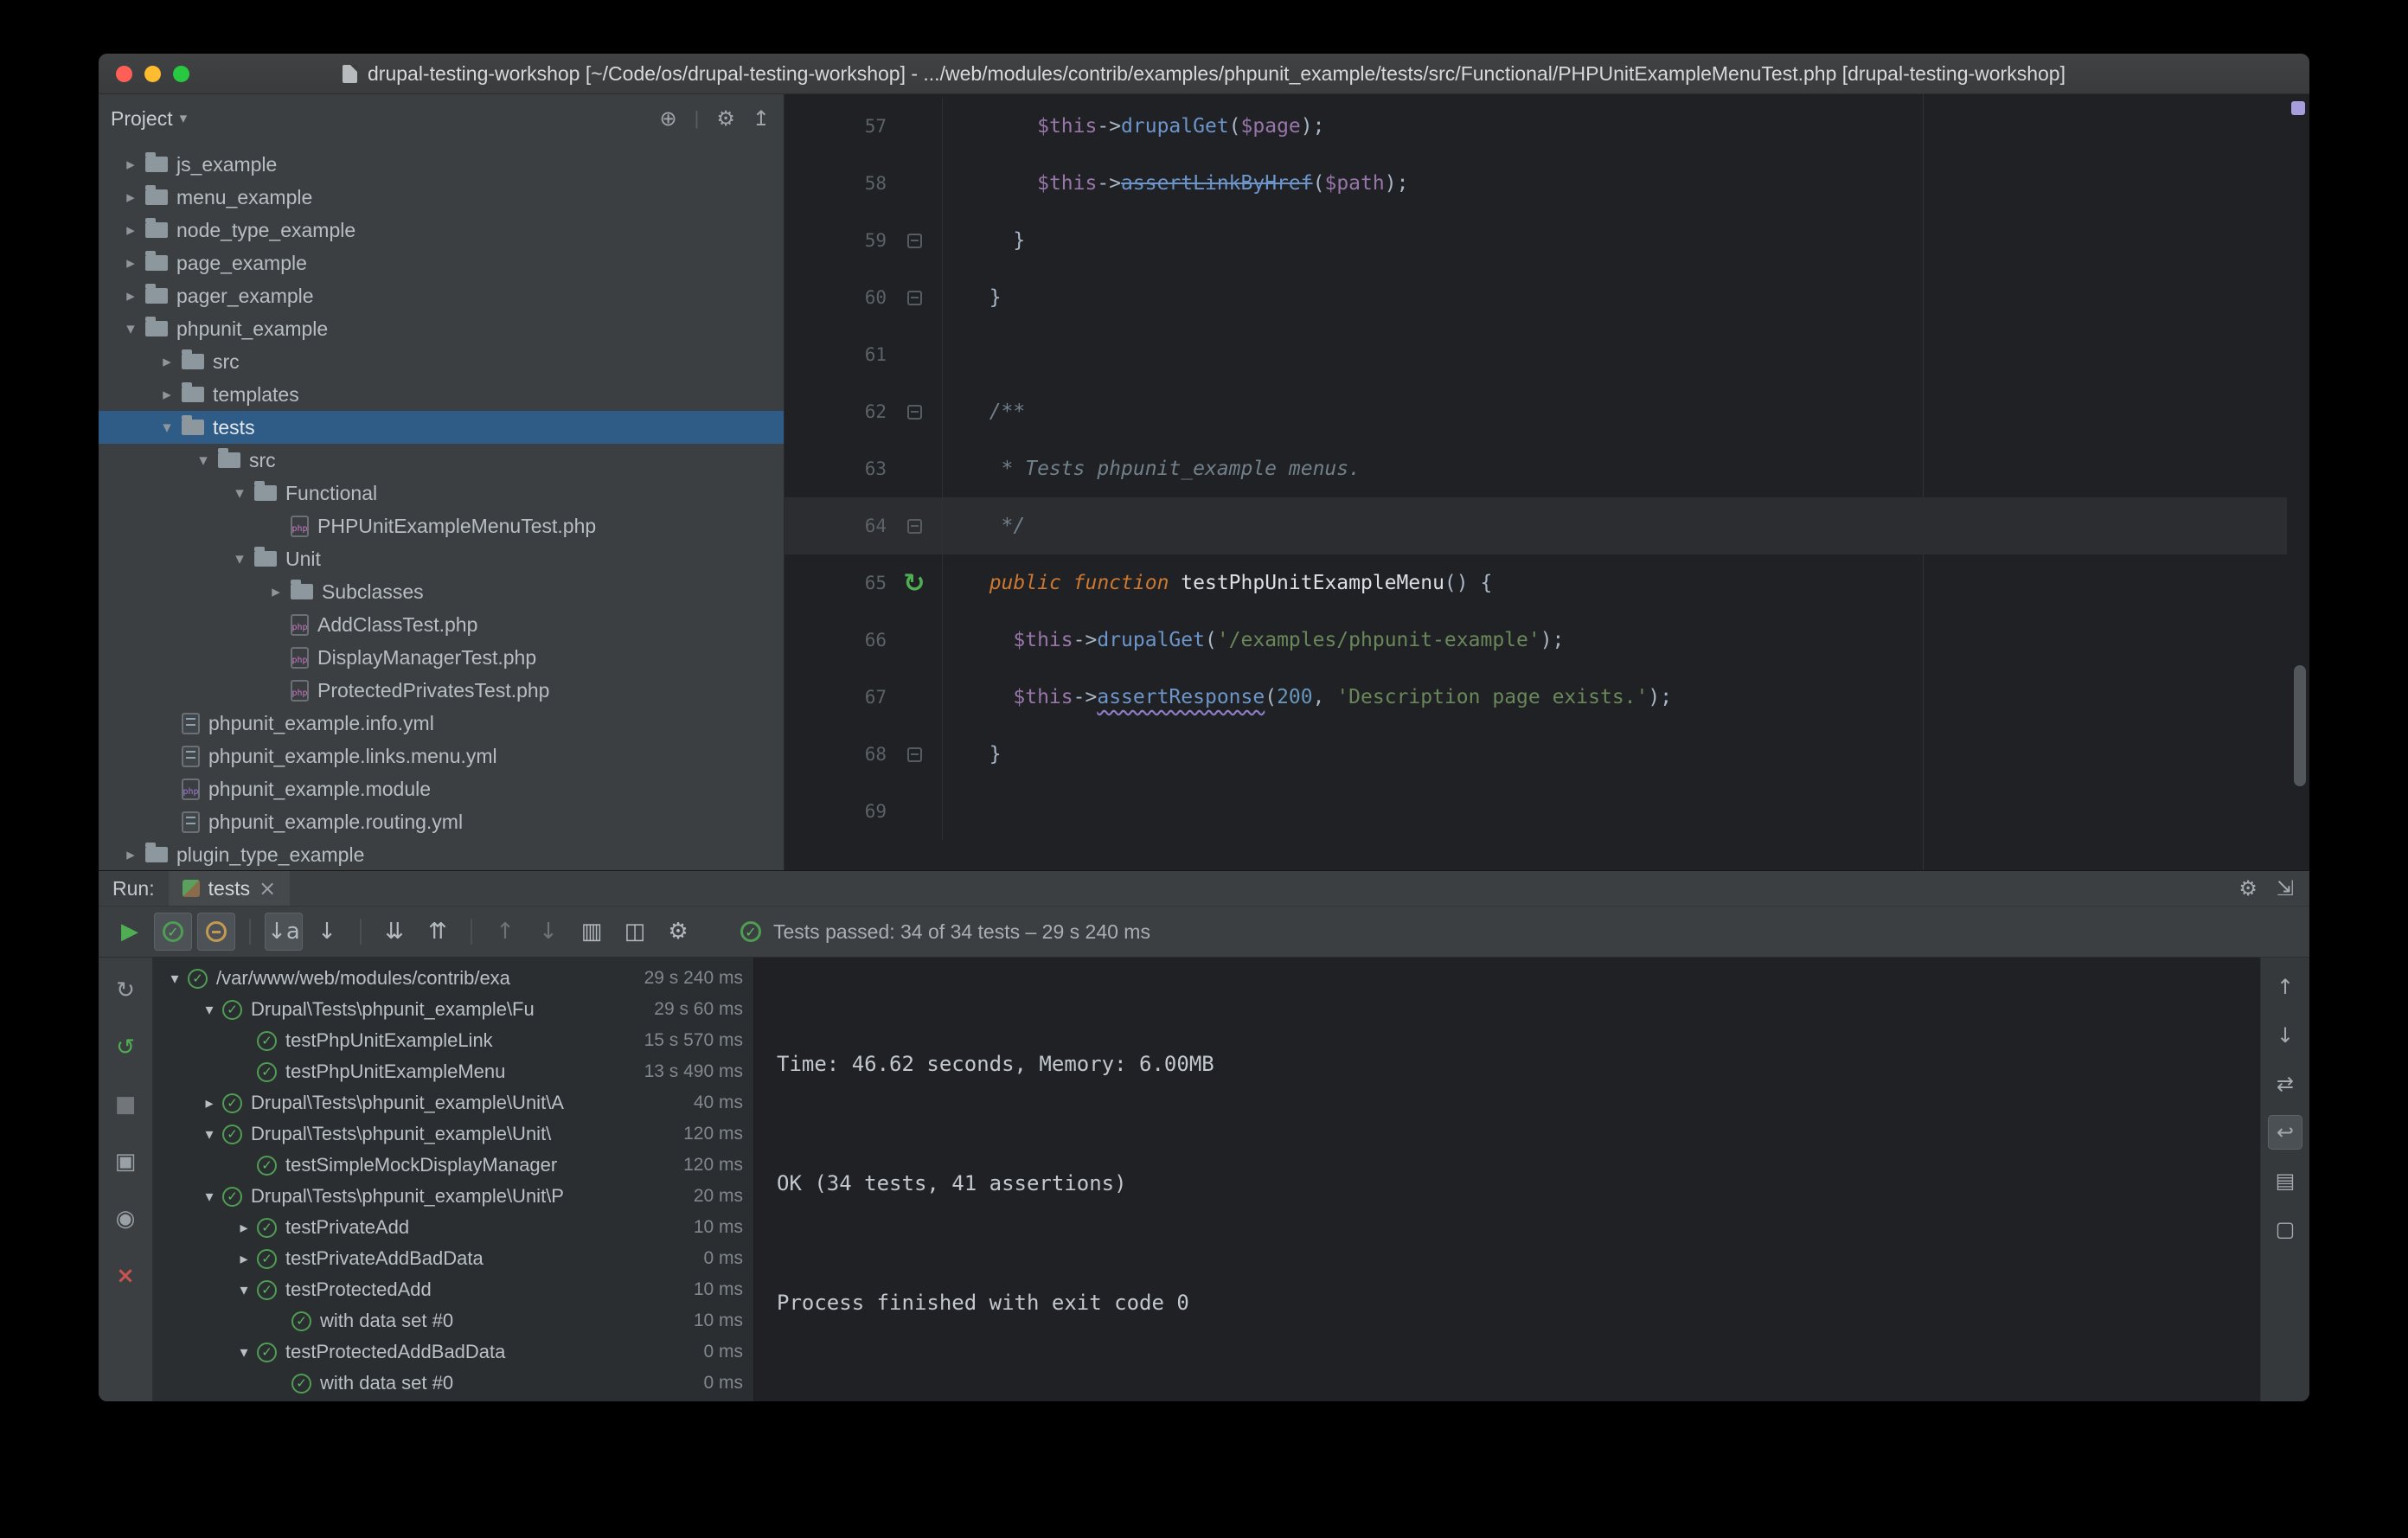 The image size is (2408, 1538). Describe the element at coordinates (130, 932) in the screenshot. I see `rerun-tests-button: ▶` at that location.